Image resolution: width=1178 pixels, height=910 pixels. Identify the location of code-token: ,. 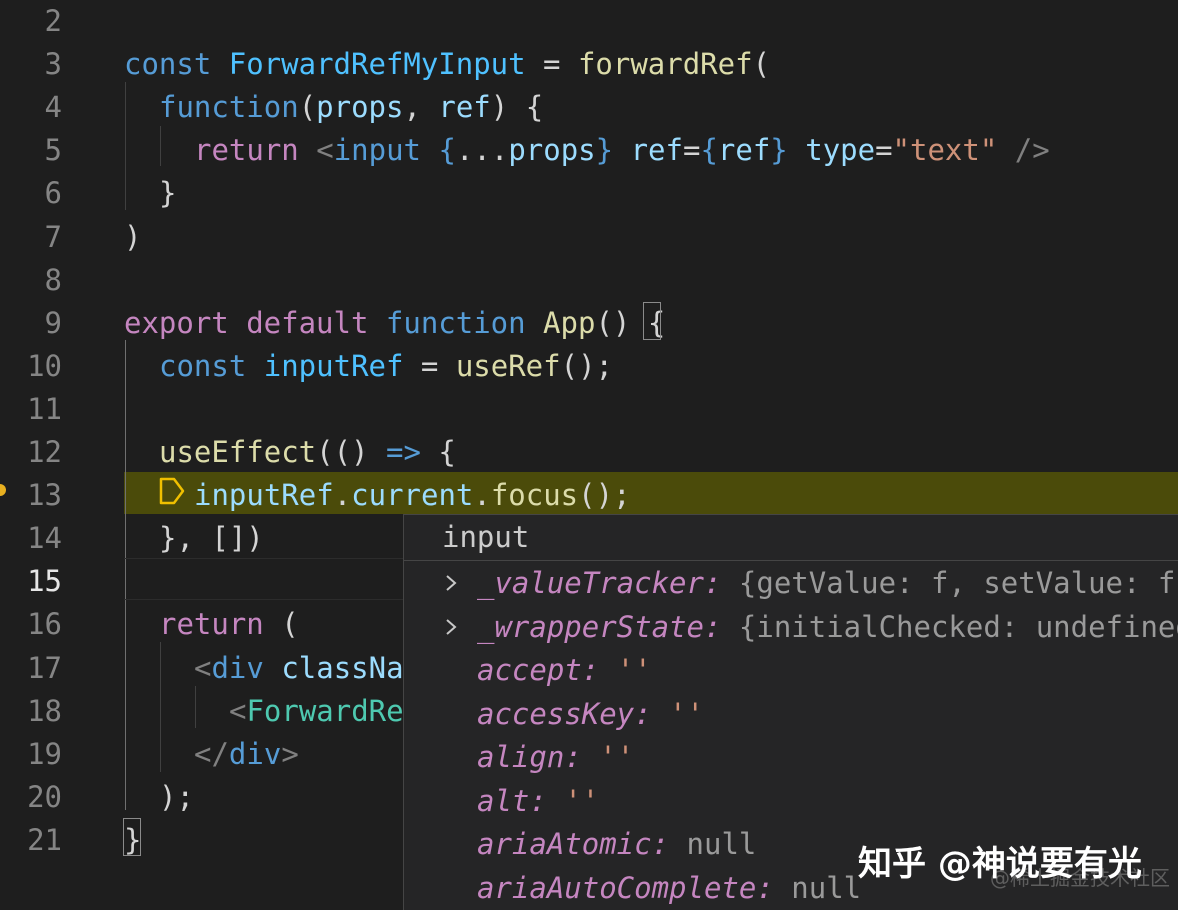
(420, 107).